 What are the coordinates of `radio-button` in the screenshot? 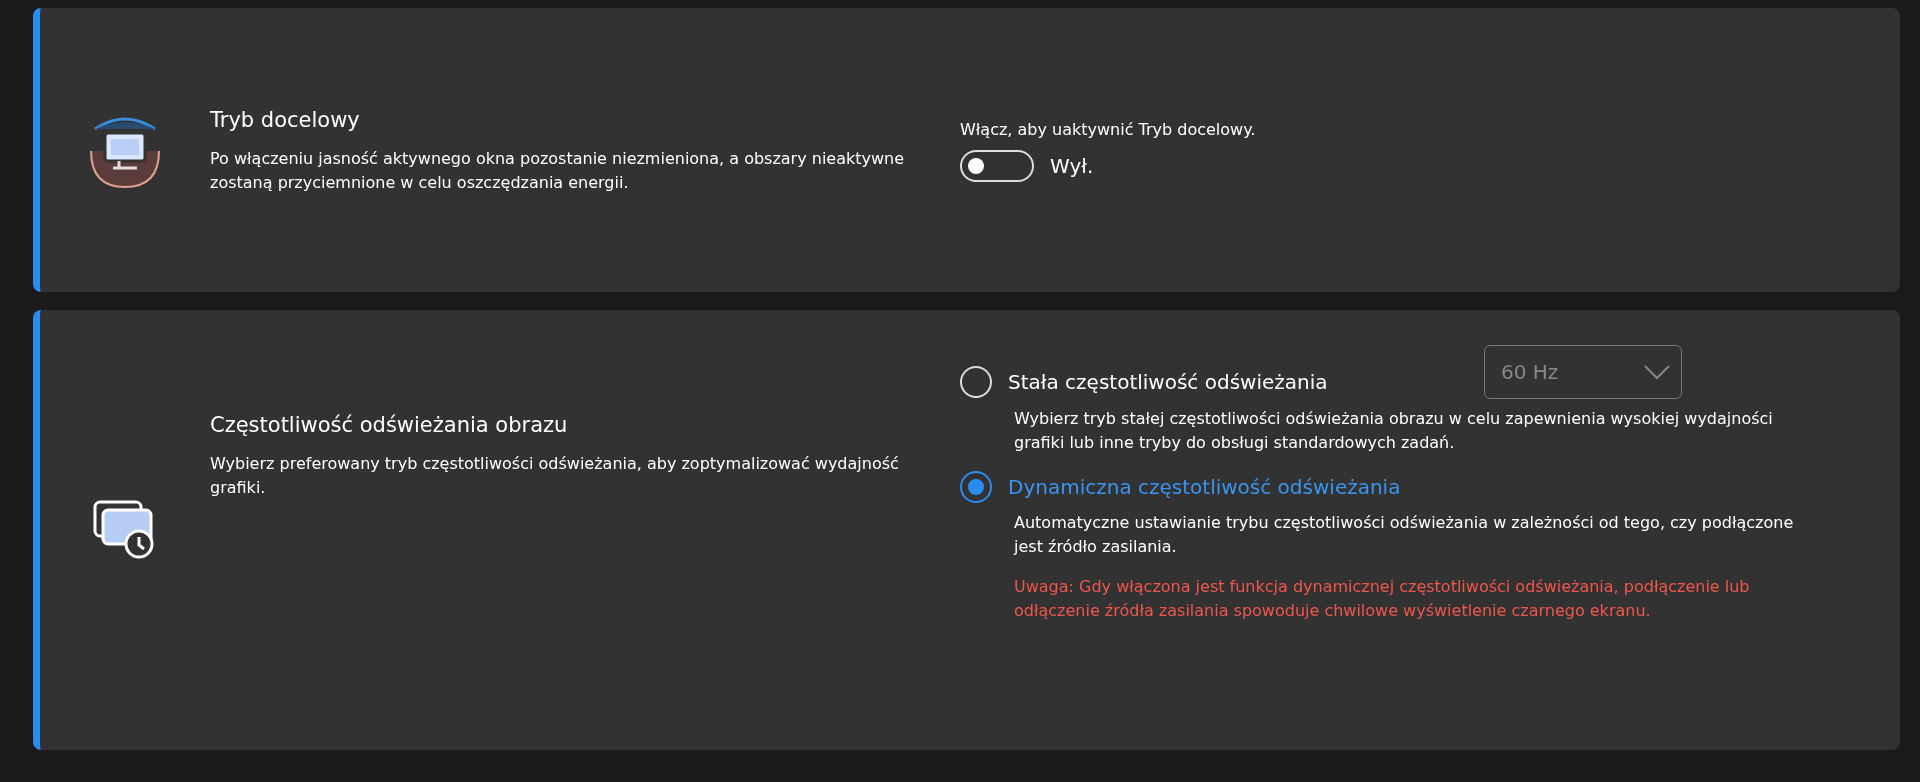 It's located at (976, 487).